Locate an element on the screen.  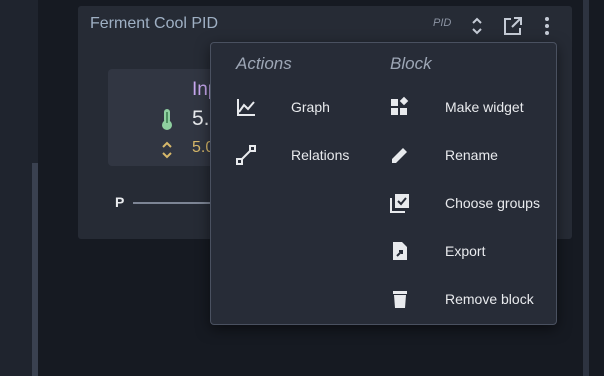
thermometer-icon is located at coordinates (167, 121).